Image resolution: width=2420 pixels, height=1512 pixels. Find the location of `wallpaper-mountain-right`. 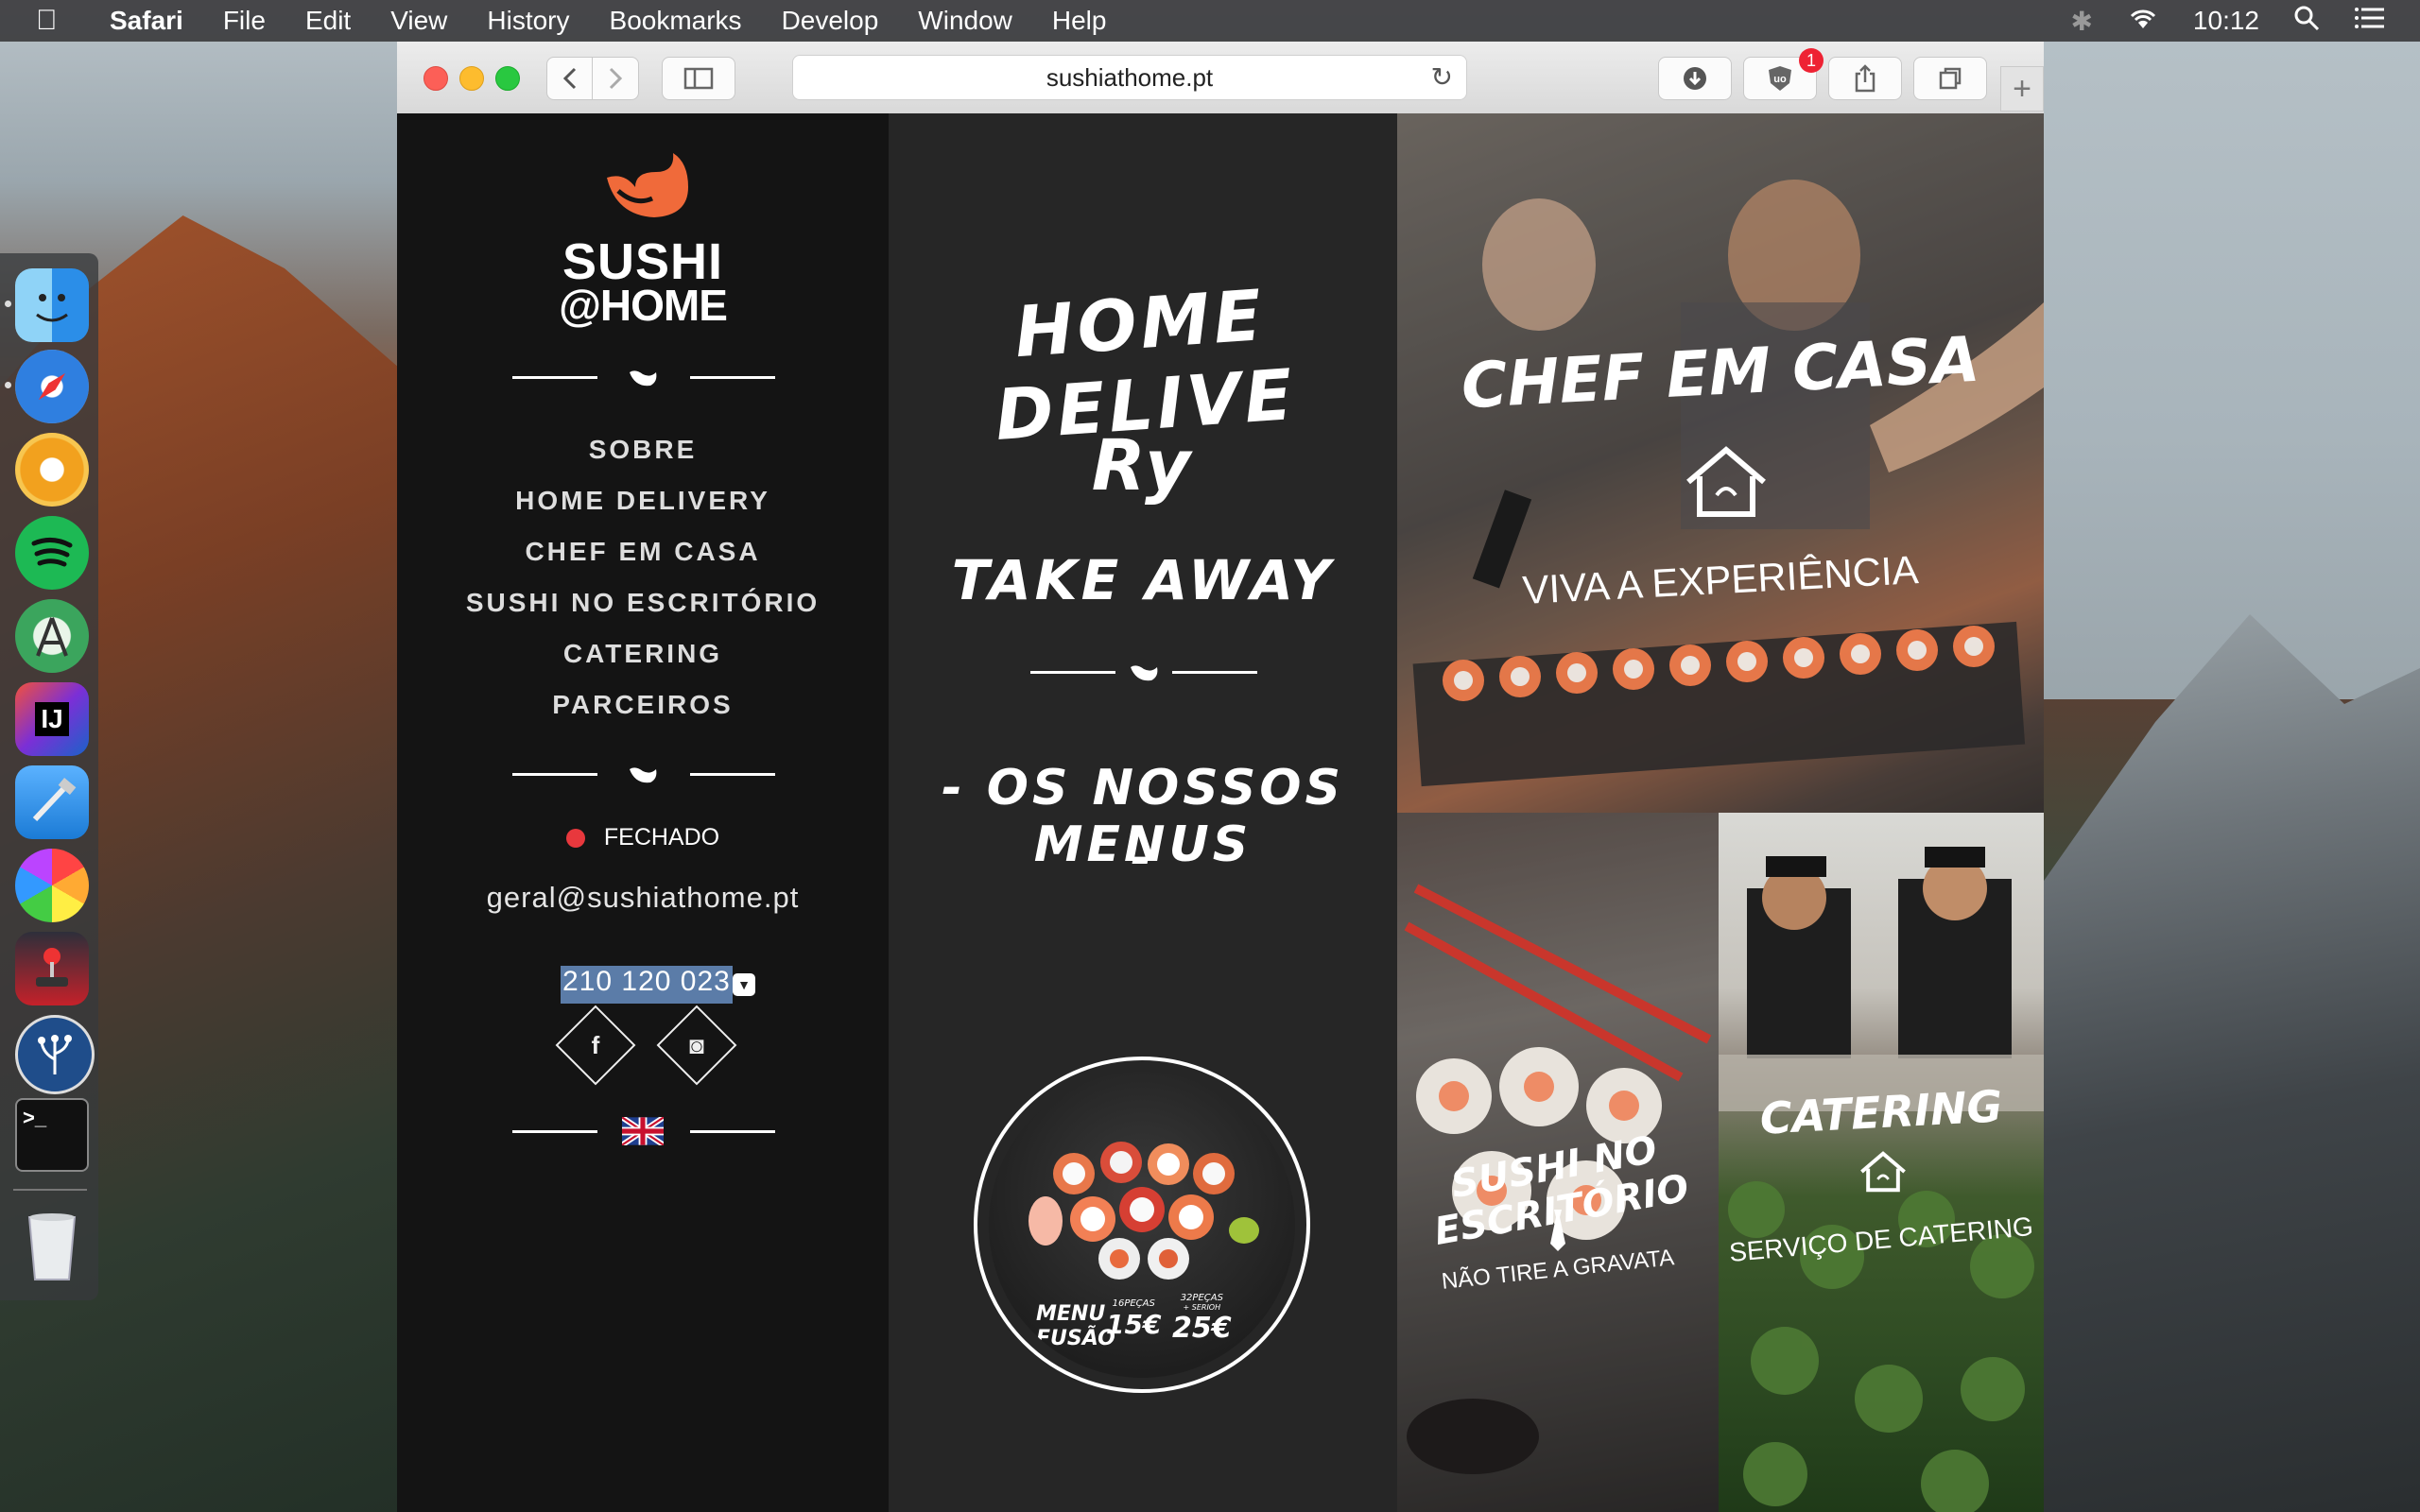

wallpaper-mountain-right is located at coordinates (2231, 1063).